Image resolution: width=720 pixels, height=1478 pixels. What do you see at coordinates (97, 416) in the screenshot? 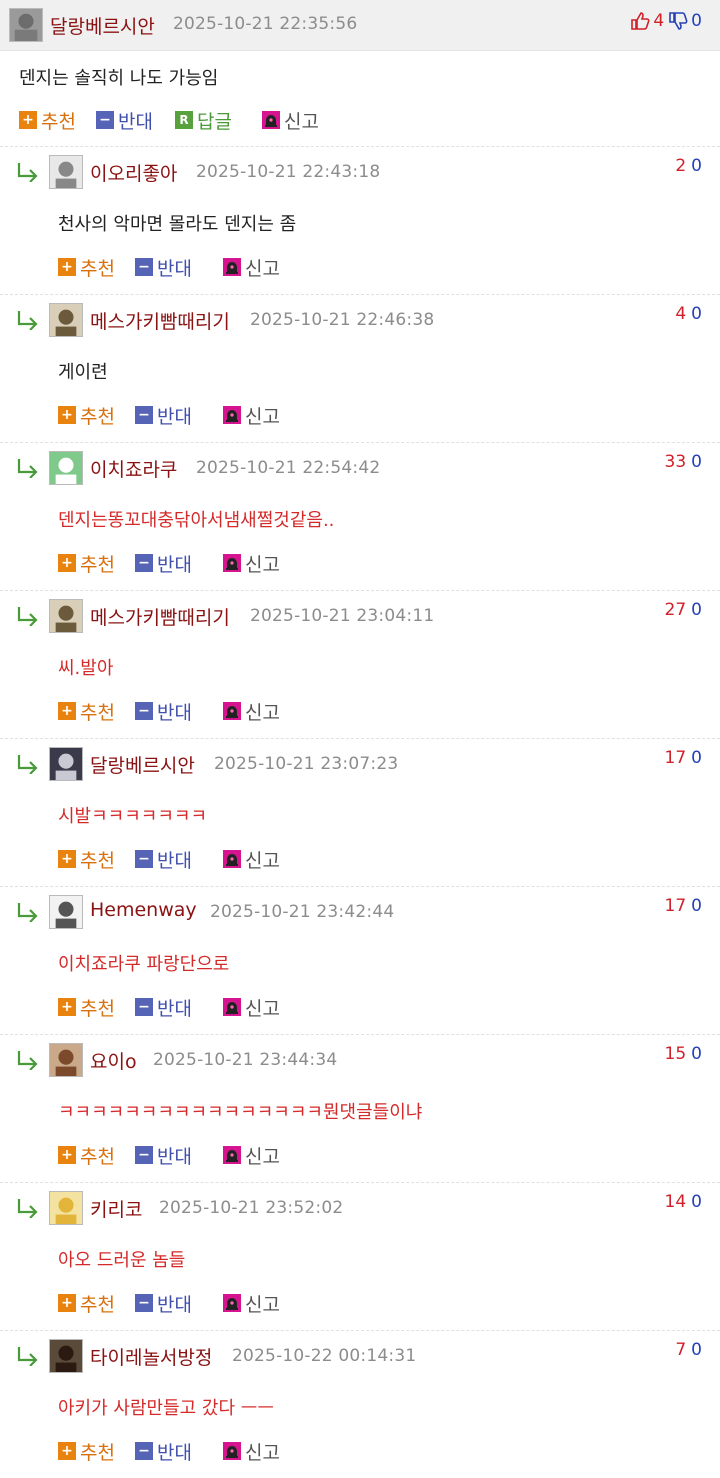
I see `recommend-label: 추천` at bounding box center [97, 416].